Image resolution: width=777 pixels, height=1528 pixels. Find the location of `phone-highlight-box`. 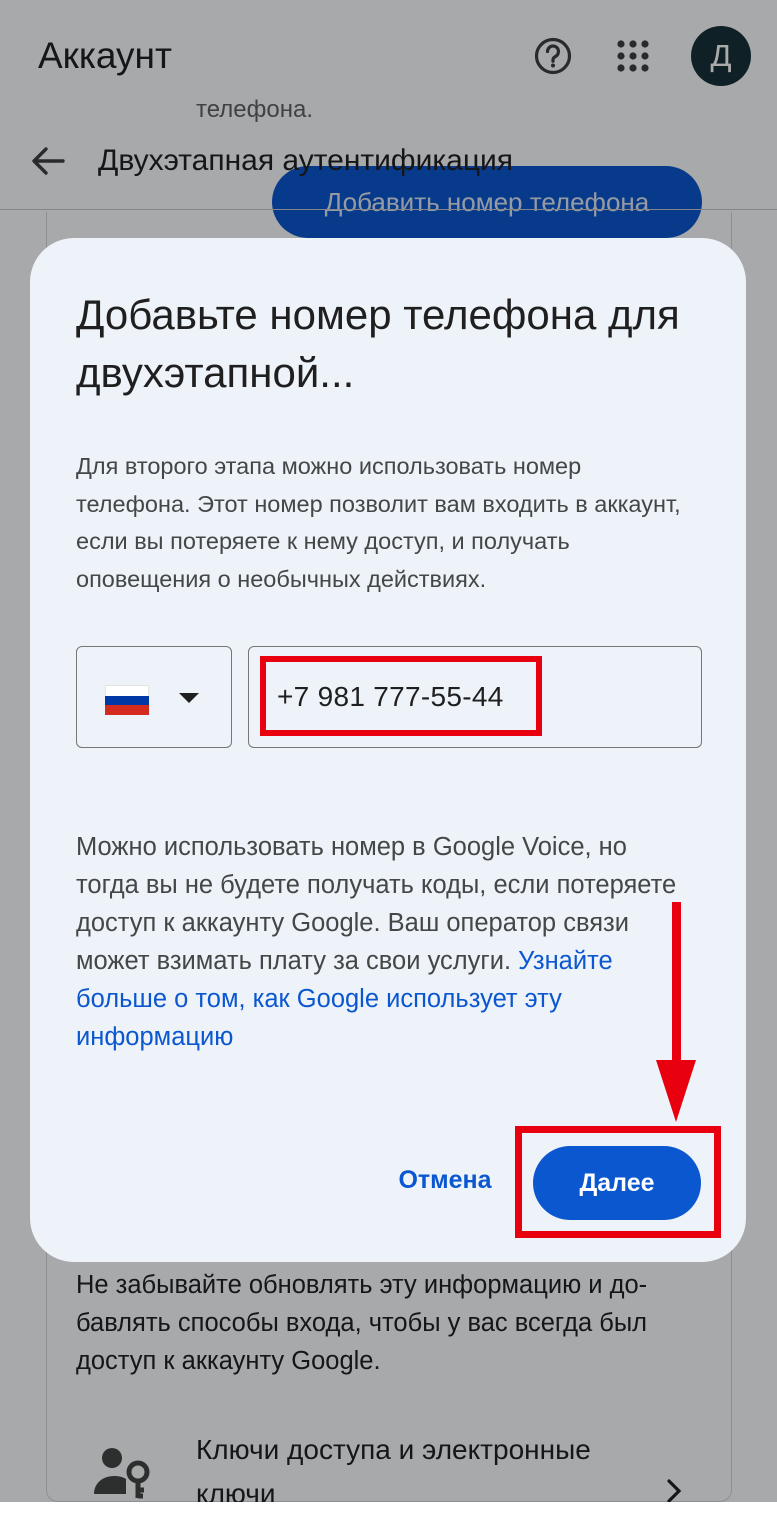

phone-highlight-box is located at coordinates (401, 696).